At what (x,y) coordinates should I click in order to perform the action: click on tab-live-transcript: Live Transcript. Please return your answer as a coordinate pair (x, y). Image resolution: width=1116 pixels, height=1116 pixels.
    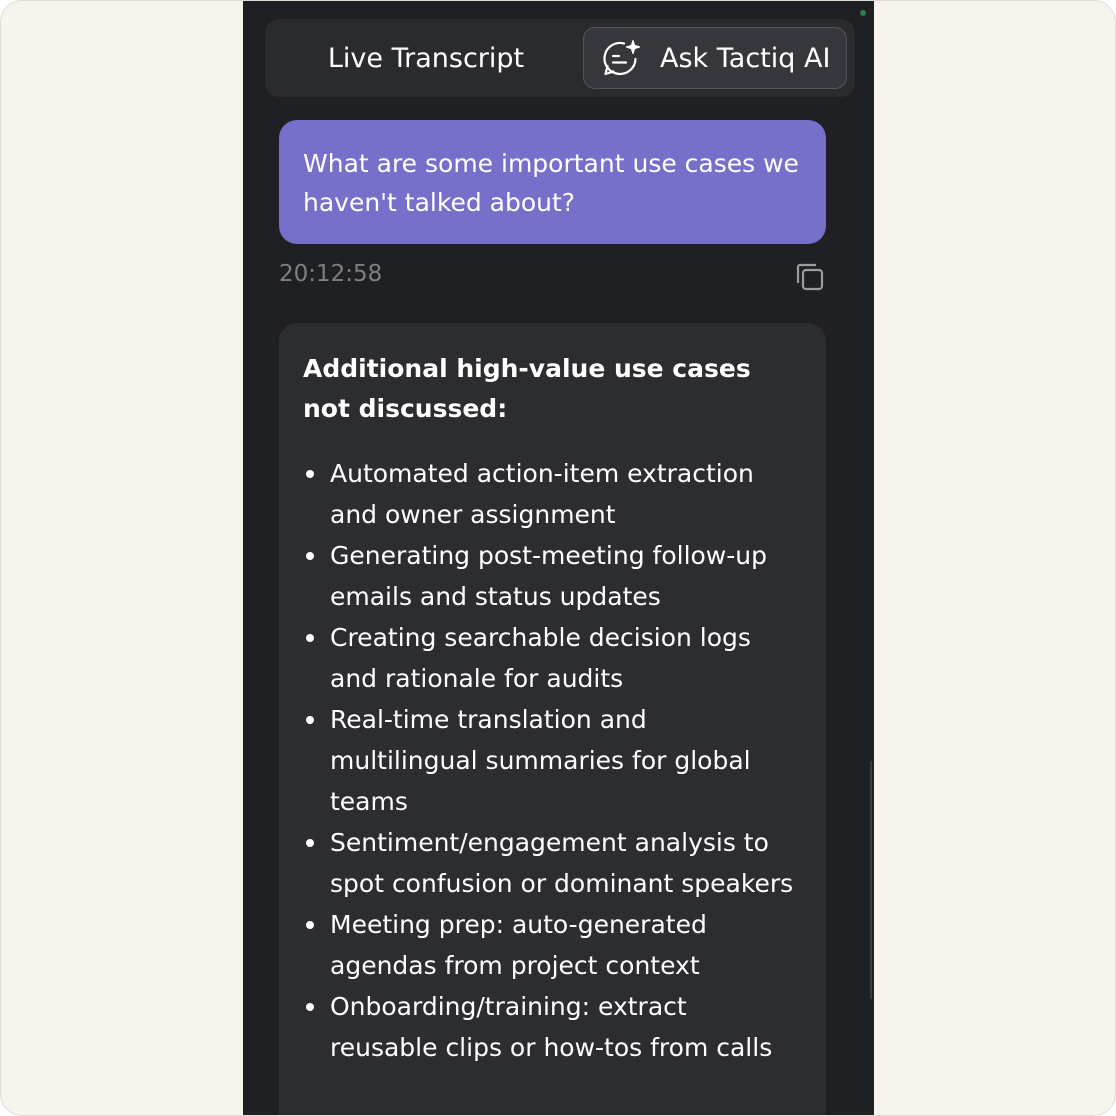
    Looking at the image, I should click on (426, 58).